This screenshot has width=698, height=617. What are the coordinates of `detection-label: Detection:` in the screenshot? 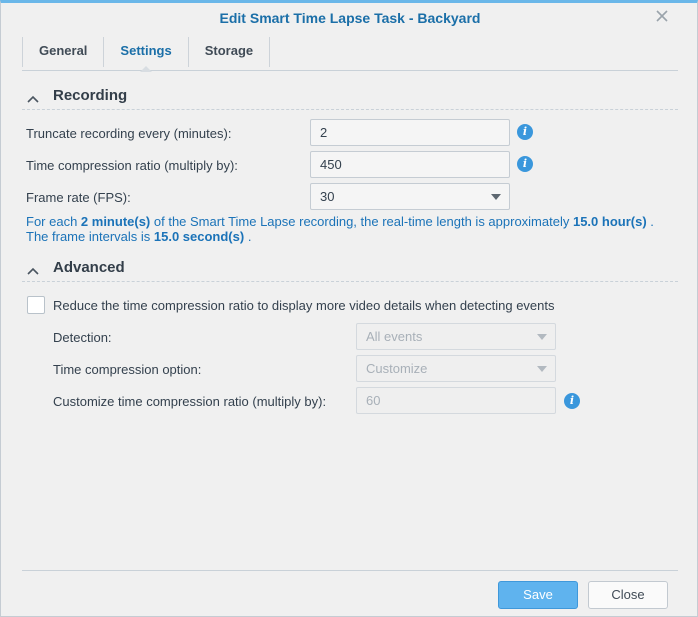 It's located at (82, 337).